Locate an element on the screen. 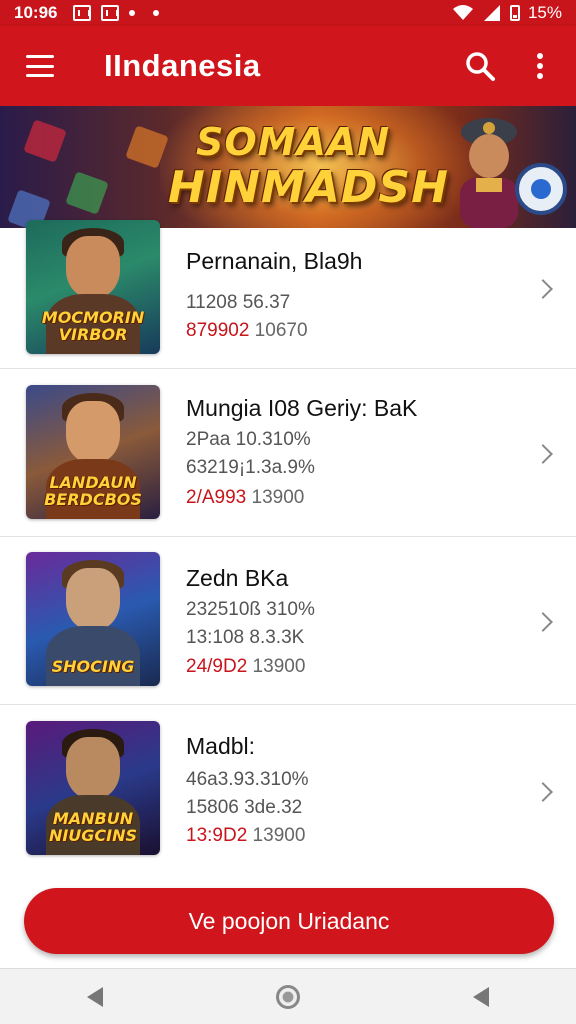 The height and width of the screenshot is (1024, 576). menu-button is located at coordinates (40, 66).